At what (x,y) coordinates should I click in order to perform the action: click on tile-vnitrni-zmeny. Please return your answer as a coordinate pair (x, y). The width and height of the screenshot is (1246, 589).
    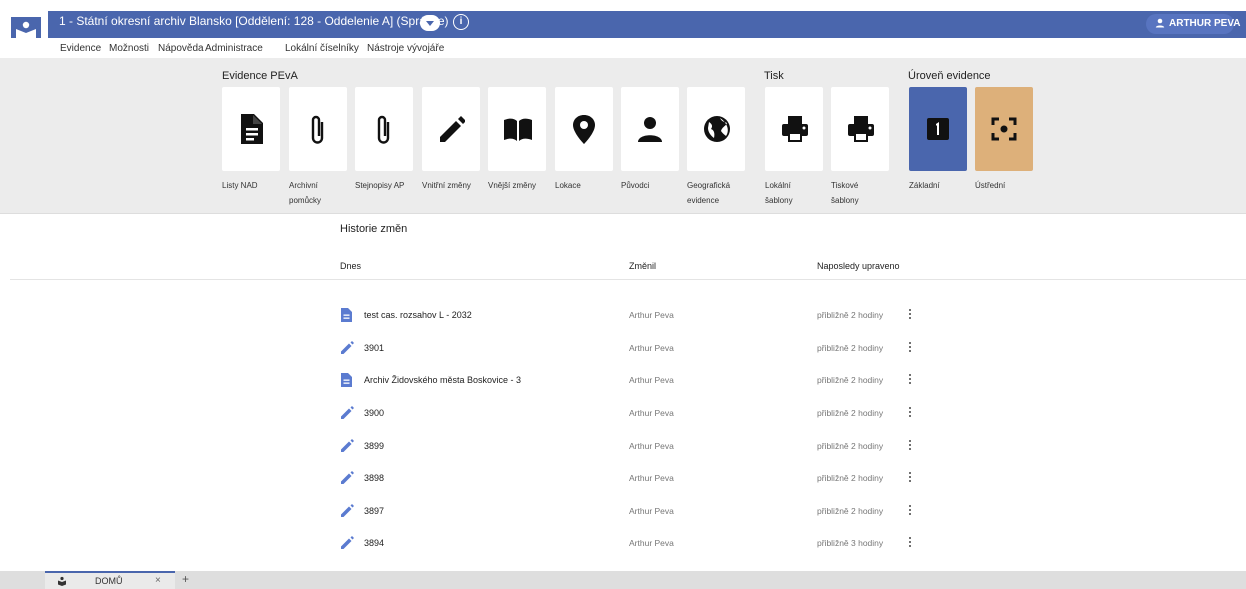
    Looking at the image, I should click on (451, 129).